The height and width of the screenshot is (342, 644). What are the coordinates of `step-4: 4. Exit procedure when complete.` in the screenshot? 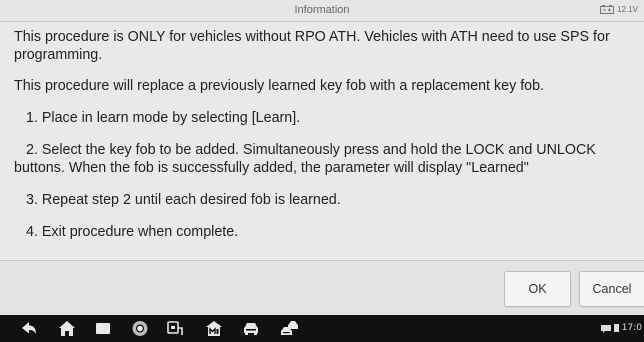 It's located at (132, 232).